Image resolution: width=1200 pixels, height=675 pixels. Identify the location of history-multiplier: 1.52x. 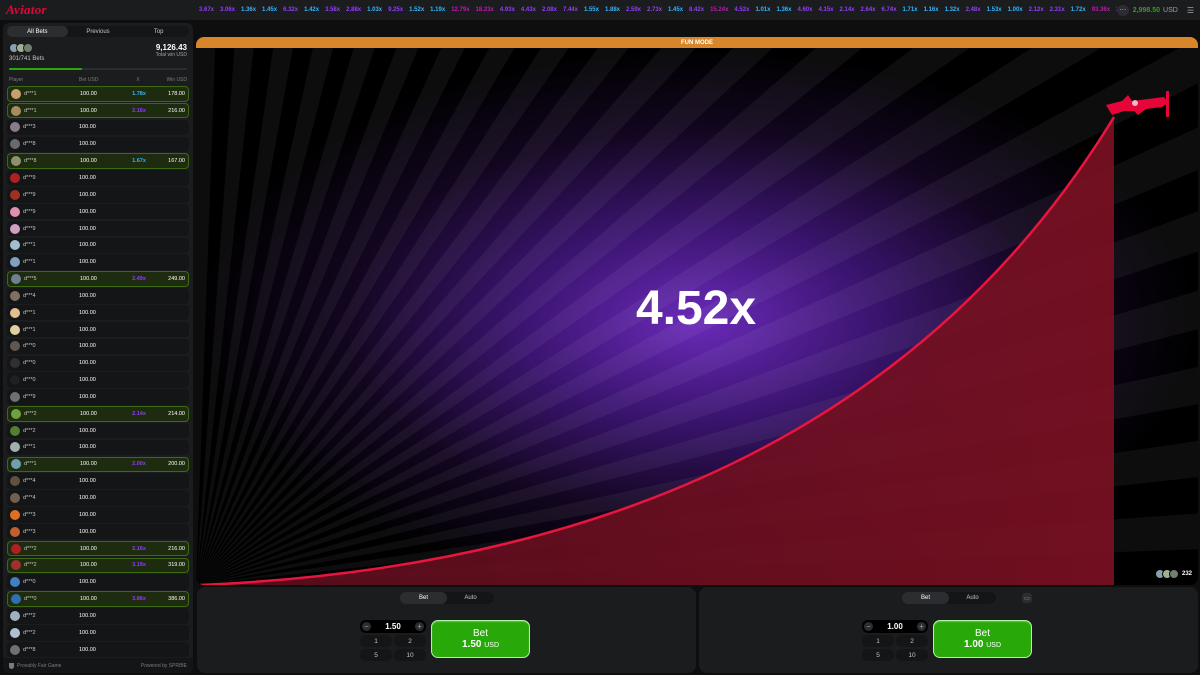
(416, 10).